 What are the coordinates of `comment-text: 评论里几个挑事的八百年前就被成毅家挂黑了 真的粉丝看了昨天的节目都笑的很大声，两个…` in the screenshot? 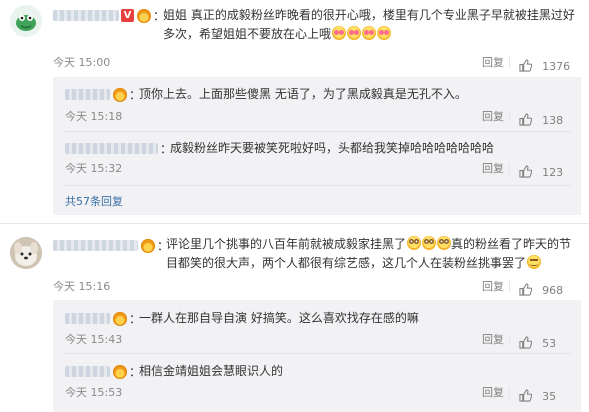 It's located at (369, 253).